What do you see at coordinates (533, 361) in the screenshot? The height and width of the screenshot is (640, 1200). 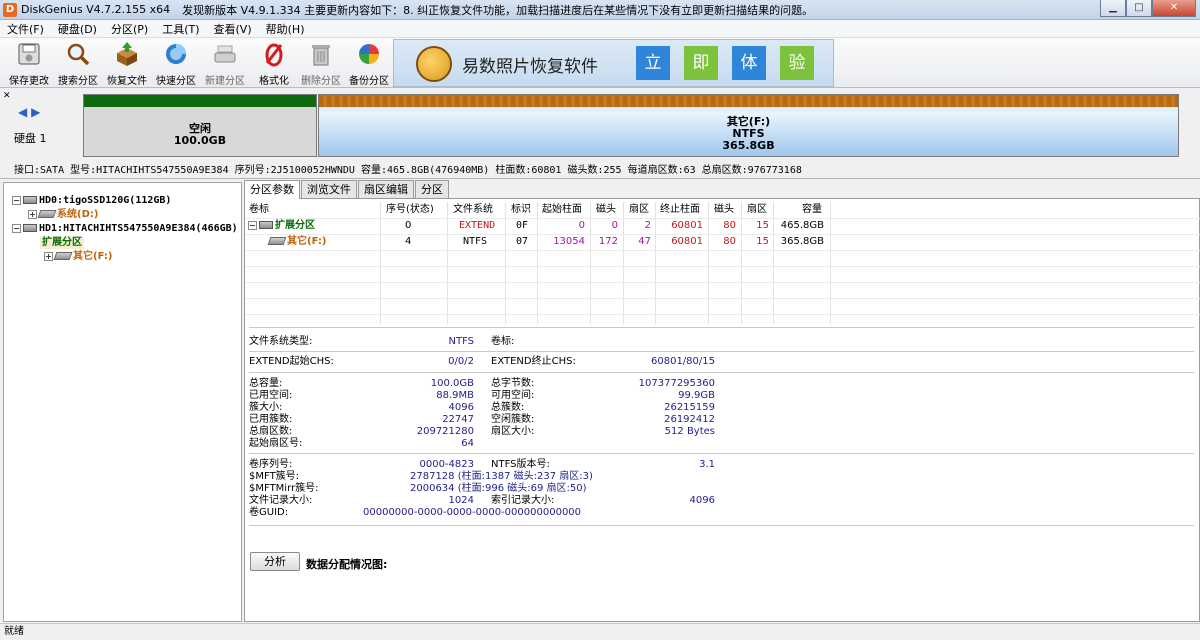 I see `extend-end-label: EXTEND终止CHS:` at bounding box center [533, 361].